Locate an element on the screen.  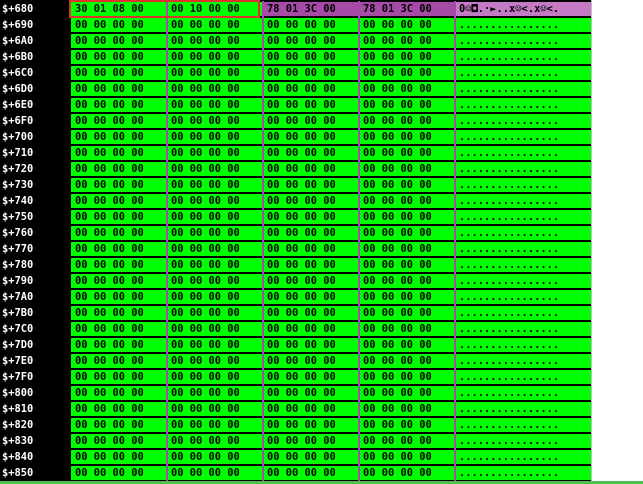
hex-byte-group: 78 01 3C 00 is located at coordinates (407, 9).